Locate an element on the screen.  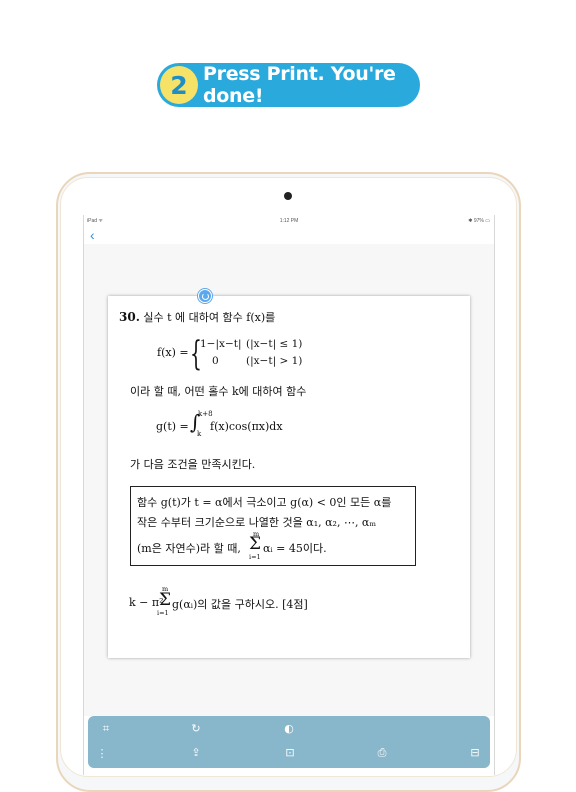
case2-cond: (|x−t| > 1) is located at coordinates (274, 361).